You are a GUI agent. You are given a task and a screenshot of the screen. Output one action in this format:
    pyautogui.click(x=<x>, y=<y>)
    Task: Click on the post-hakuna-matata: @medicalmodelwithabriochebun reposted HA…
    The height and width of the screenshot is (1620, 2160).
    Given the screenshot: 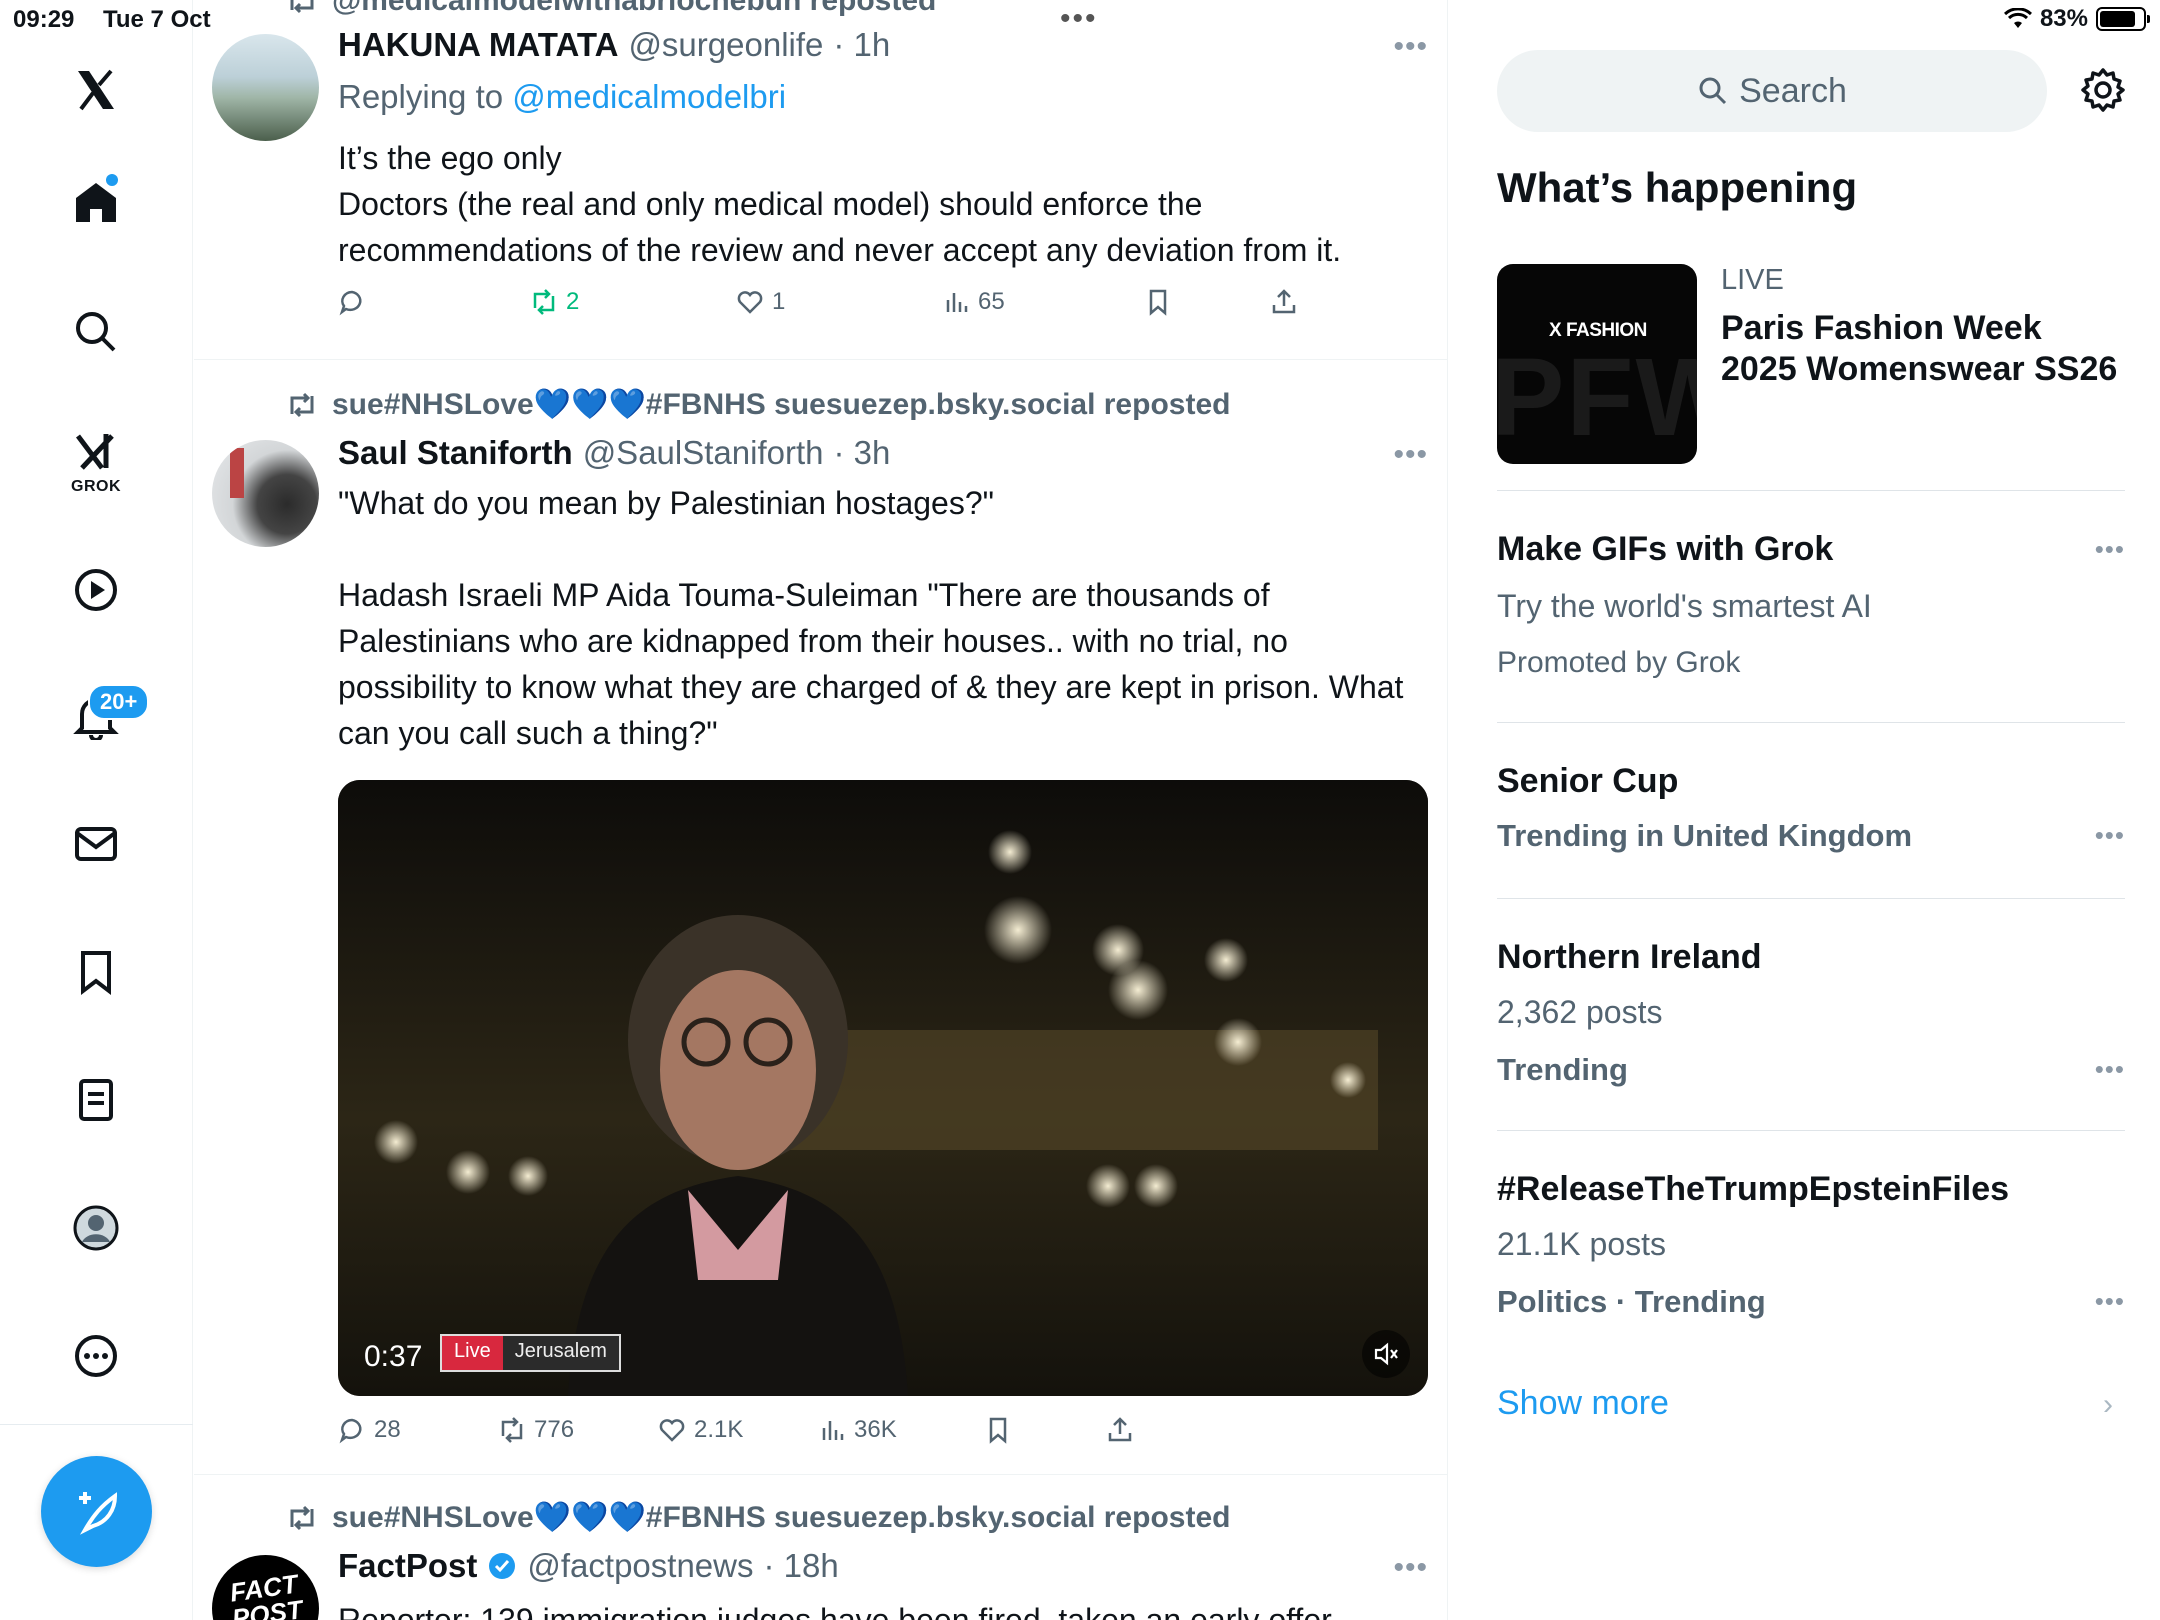 What is the action you would take?
    pyautogui.click(x=820, y=180)
    